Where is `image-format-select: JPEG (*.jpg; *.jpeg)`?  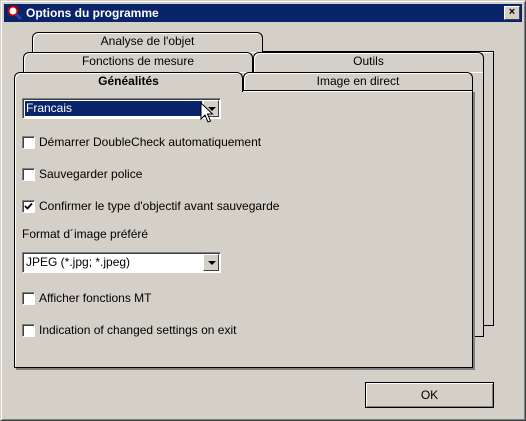 image-format-select: JPEG (*.jpg; *.jpeg) is located at coordinates (121, 262).